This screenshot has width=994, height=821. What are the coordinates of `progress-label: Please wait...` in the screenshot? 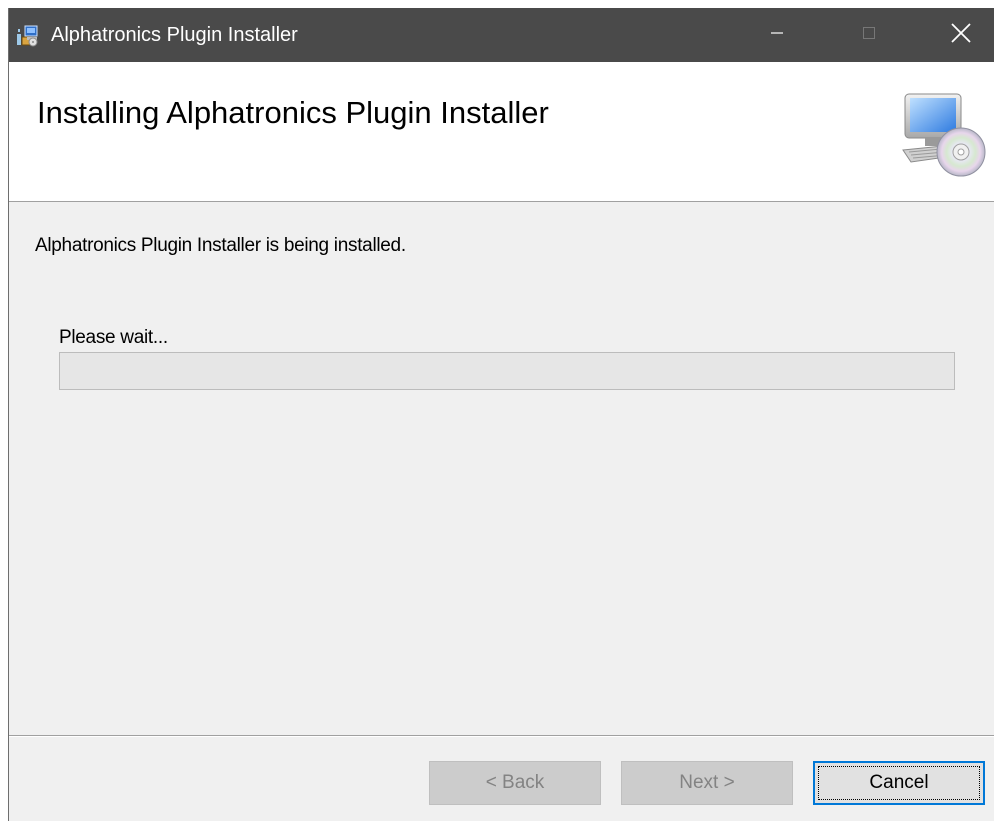 It's located at (113, 337).